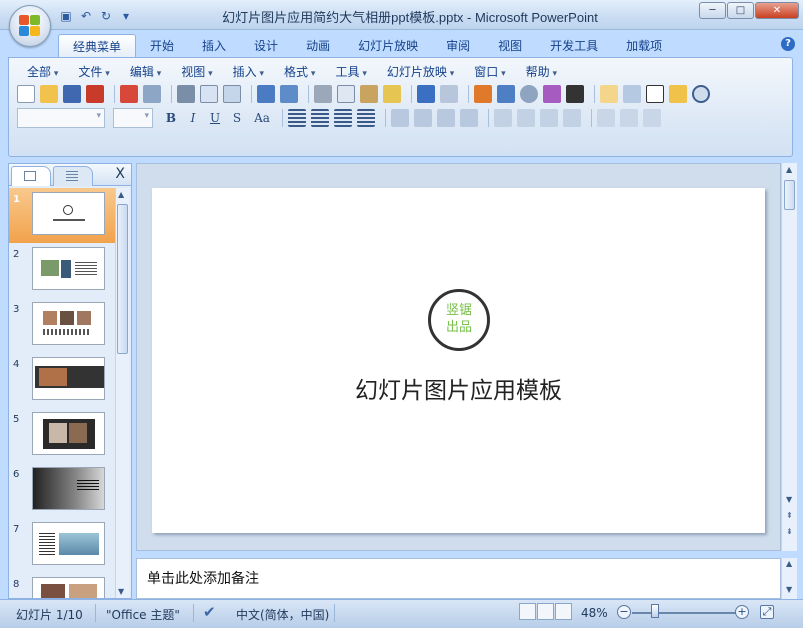 Image resolution: width=803 pixels, height=628 pixels. Describe the element at coordinates (320, 118) in the screenshot. I see `align-center-icon` at that location.